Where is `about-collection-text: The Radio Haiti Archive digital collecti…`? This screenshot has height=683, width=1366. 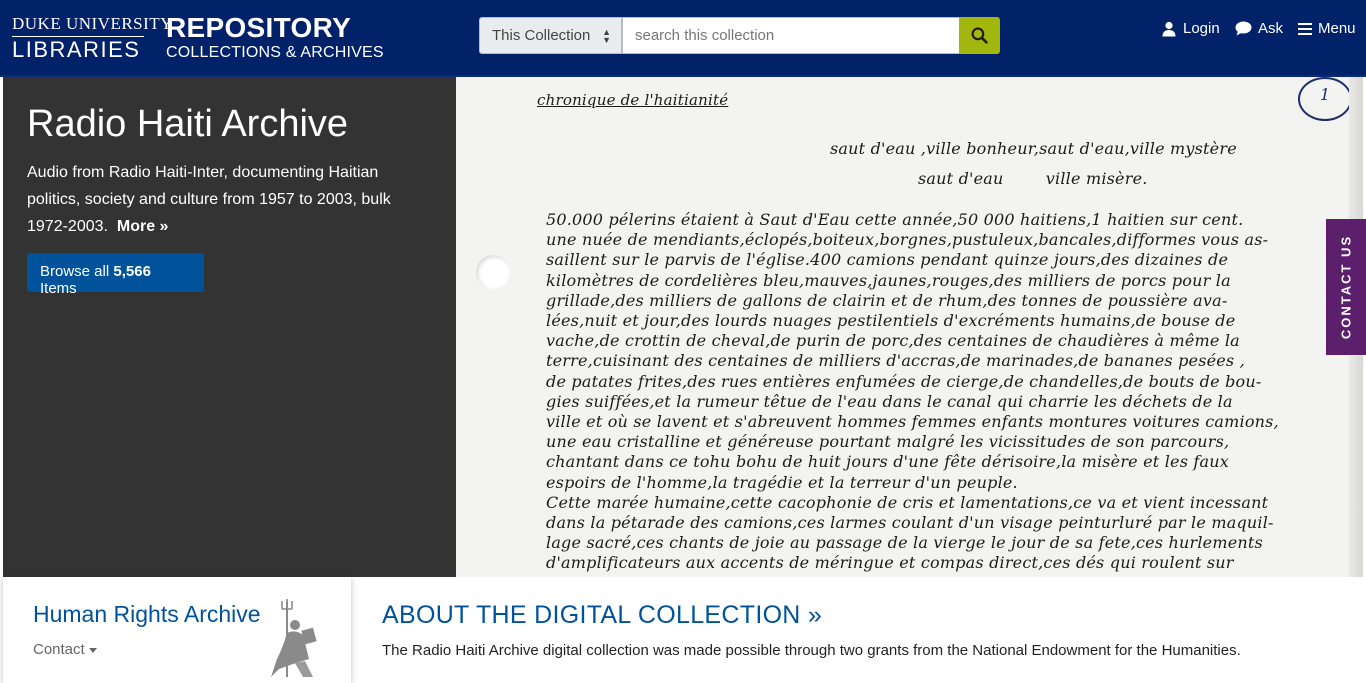 about-collection-text: The Radio Haiti Archive digital collecti… is located at coordinates (811, 650).